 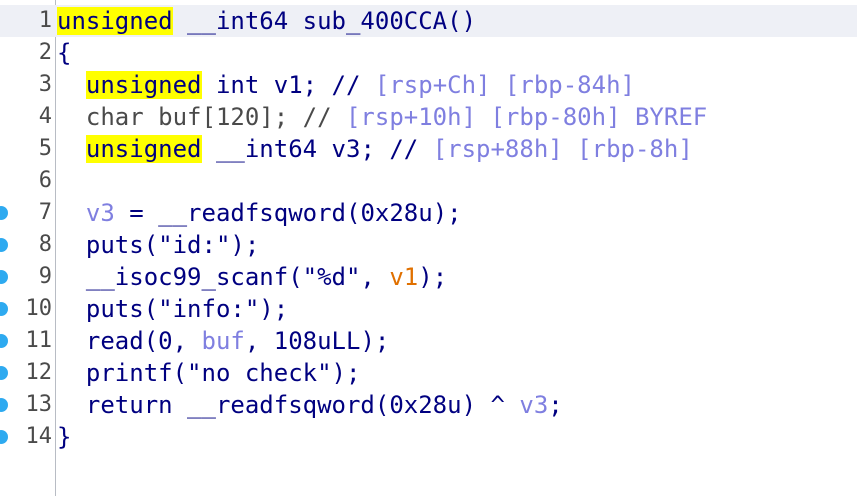 I want to click on code-text: return __readfsqword(0x28u) ^ v3;, so click(x=310, y=405).